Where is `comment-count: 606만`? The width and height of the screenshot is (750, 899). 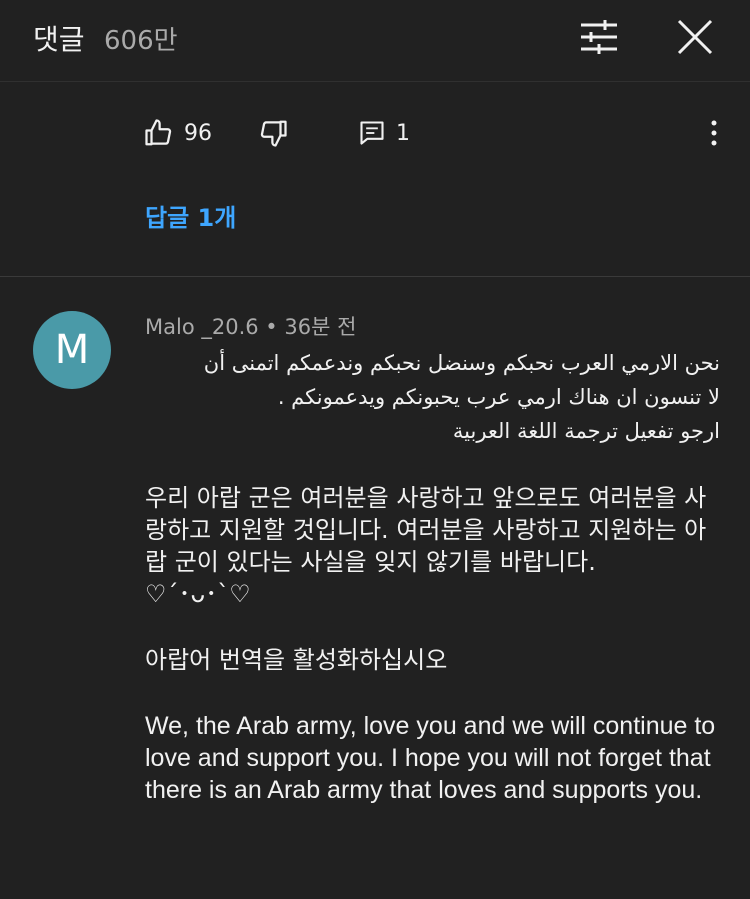 comment-count: 606만 is located at coordinates (141, 41).